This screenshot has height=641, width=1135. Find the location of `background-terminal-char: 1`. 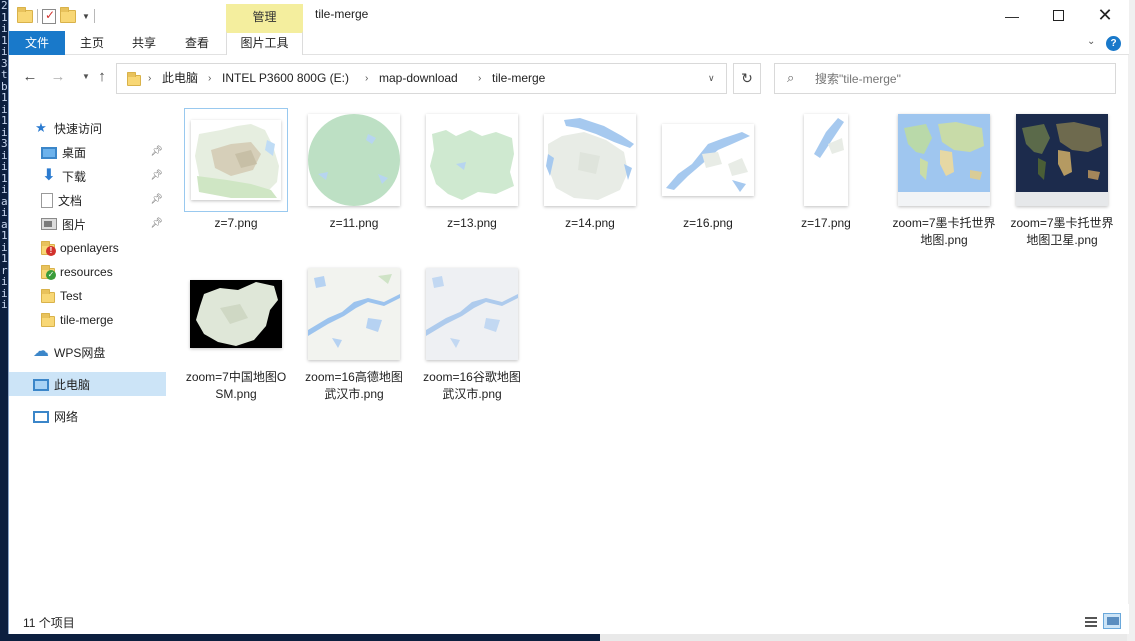

background-terminal-char: 1 is located at coordinates (4, 258).